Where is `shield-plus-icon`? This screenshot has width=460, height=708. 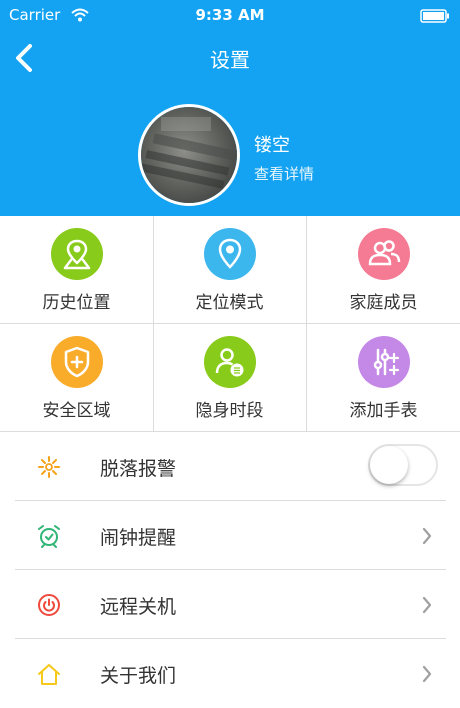
shield-plus-icon is located at coordinates (76, 362).